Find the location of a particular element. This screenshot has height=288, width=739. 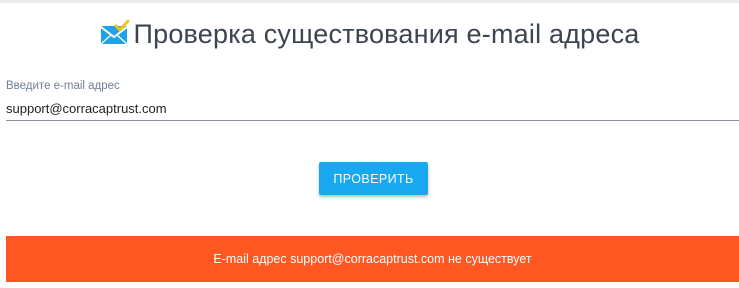

top-divider is located at coordinates (369, 1).